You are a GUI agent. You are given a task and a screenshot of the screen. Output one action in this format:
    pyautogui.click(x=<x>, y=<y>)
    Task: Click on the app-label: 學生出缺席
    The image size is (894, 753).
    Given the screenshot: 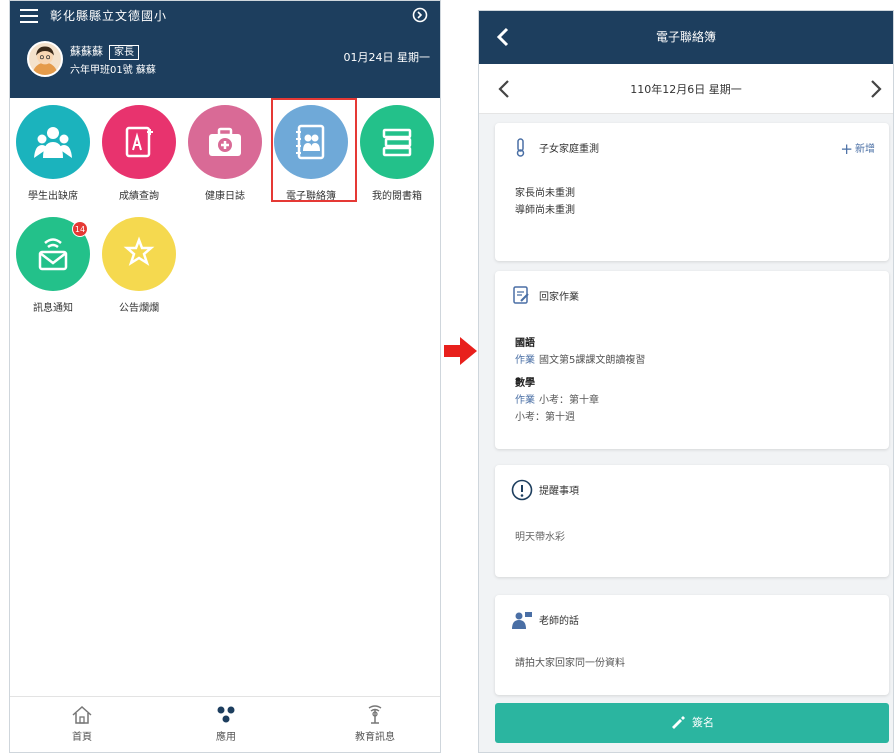 What is the action you would take?
    pyautogui.click(x=53, y=196)
    